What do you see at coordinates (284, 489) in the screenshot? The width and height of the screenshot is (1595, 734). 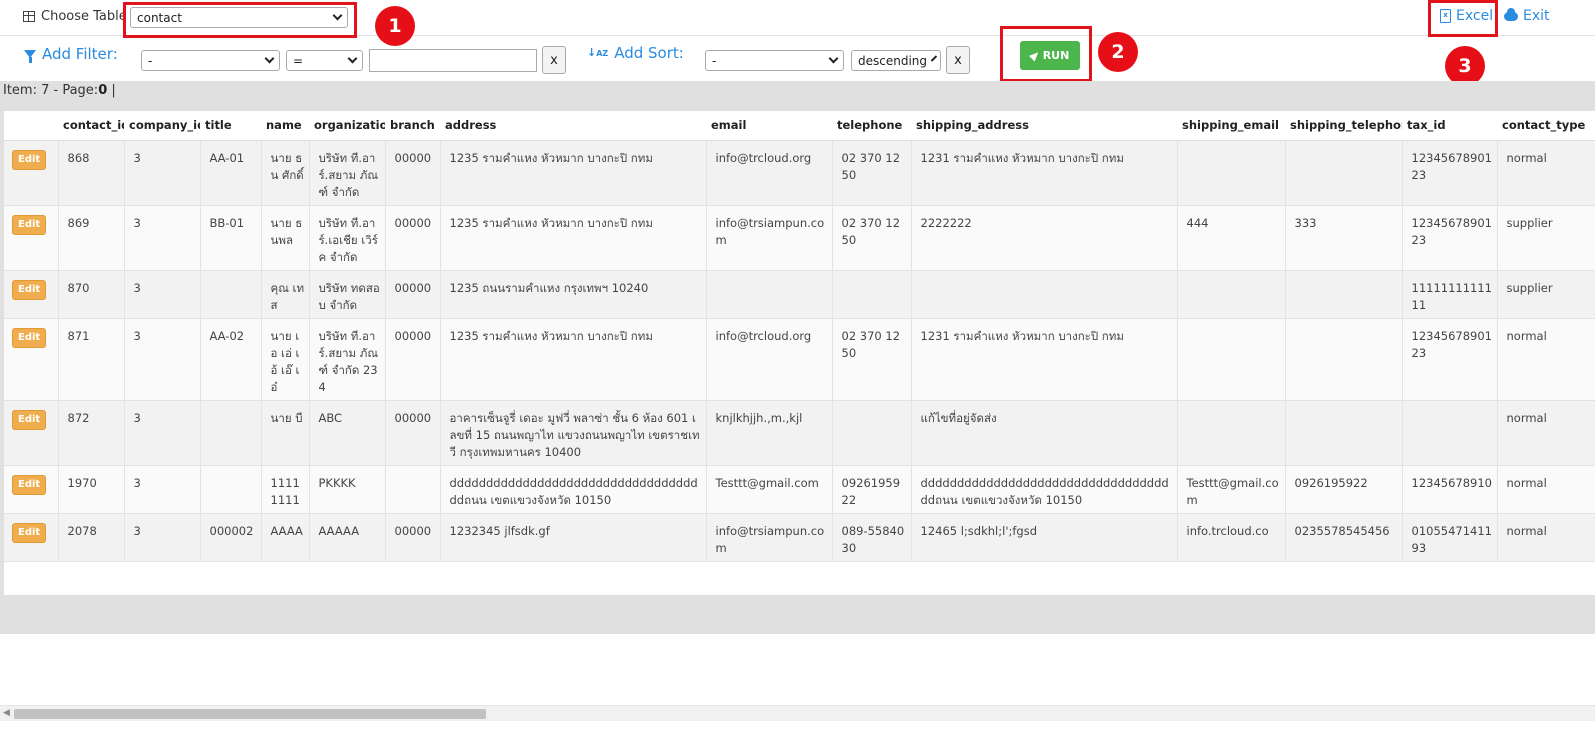 I see `table-cell-name: 11111111` at bounding box center [284, 489].